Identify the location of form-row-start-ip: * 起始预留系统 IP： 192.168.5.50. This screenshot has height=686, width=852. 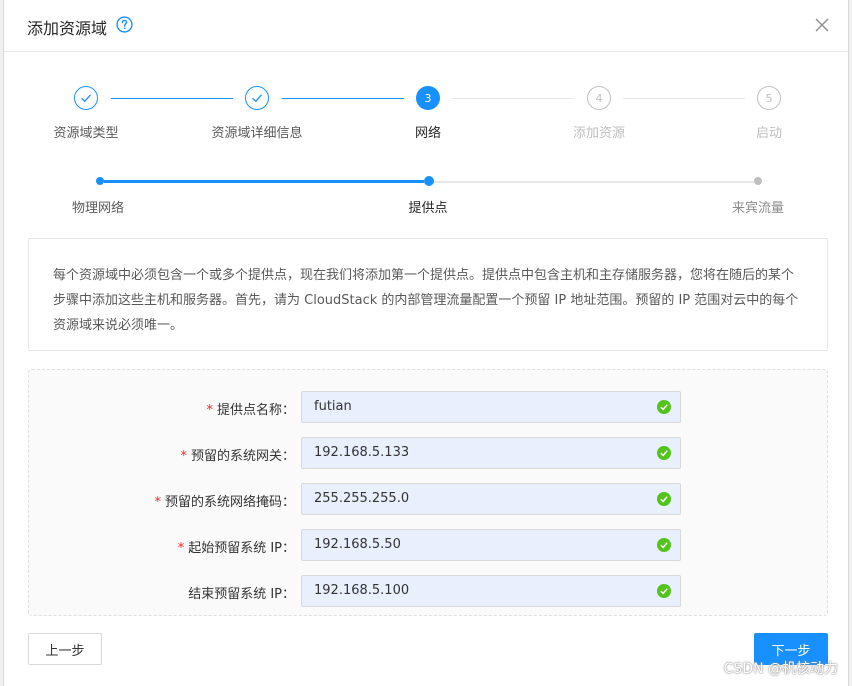
(428, 545).